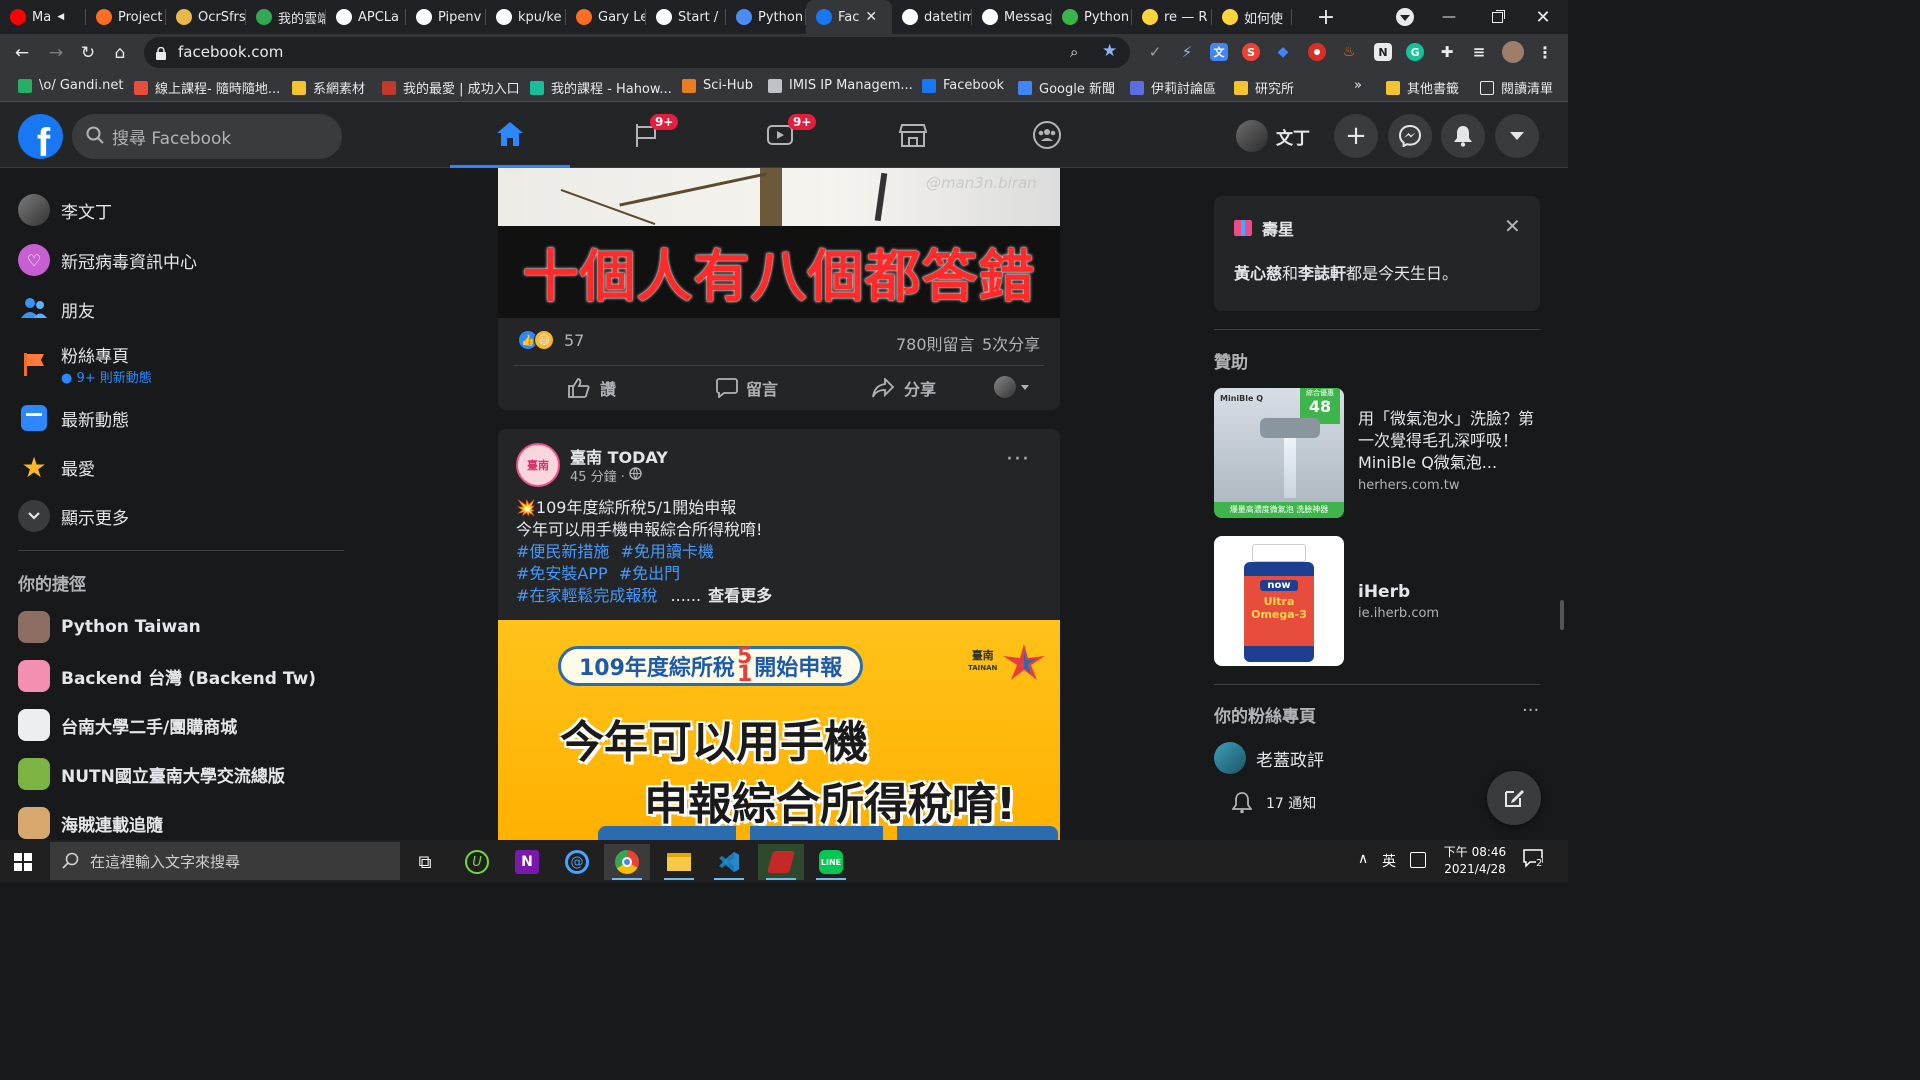 This screenshot has height=1080, width=1920. What do you see at coordinates (183, 364) in the screenshot?
I see `sidebar-item-pages: 粉絲專頁 ● 9+ 則新動態` at bounding box center [183, 364].